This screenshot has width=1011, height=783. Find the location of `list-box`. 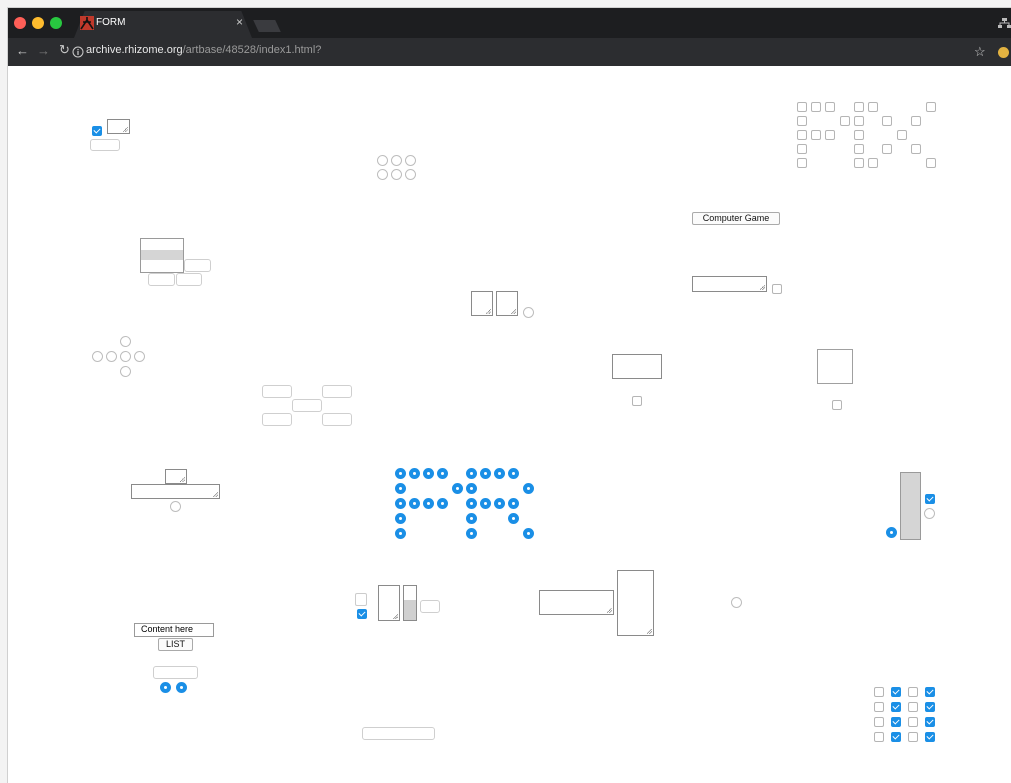

list-box is located at coordinates (162, 255).